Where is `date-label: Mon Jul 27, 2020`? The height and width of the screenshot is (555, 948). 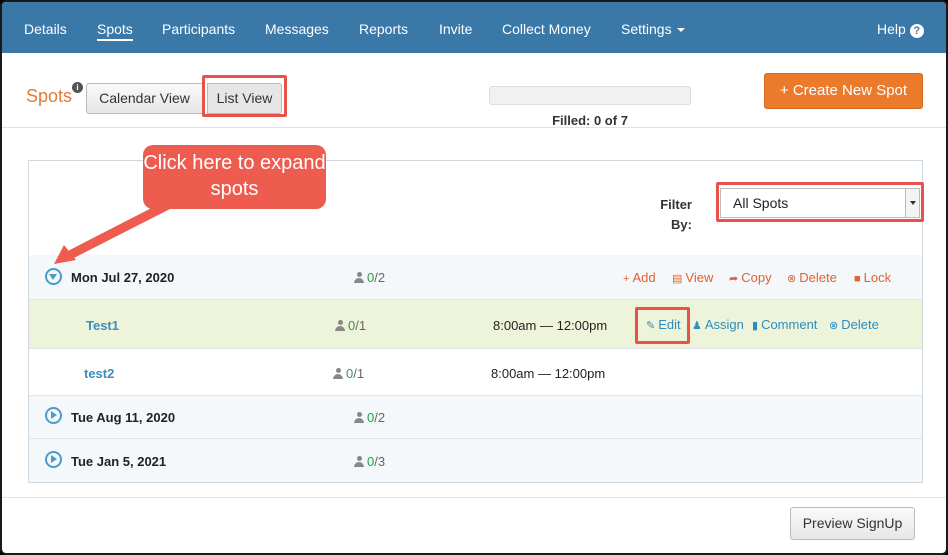
date-label: Mon Jul 27, 2020 is located at coordinates (123, 277).